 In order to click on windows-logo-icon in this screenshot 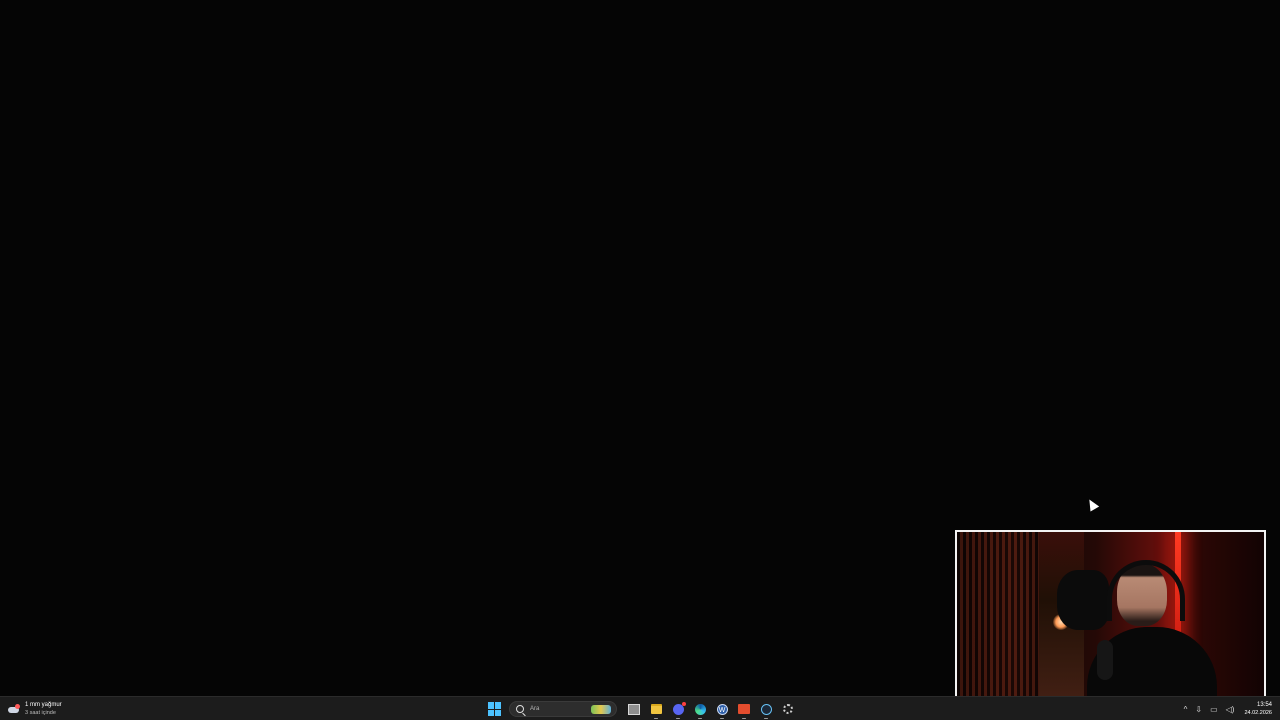, I will do `click(491, 705)`.